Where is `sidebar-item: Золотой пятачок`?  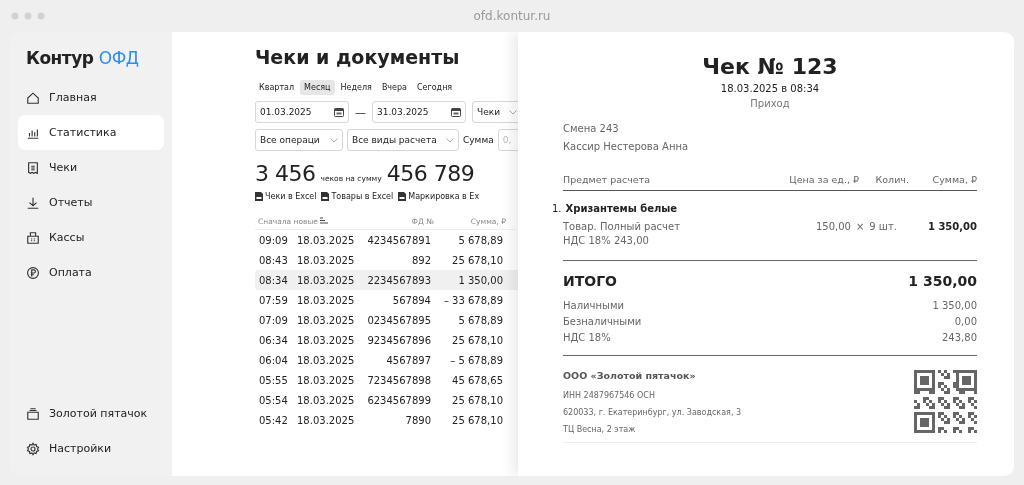 sidebar-item: Золотой пятачок is located at coordinates (91, 413).